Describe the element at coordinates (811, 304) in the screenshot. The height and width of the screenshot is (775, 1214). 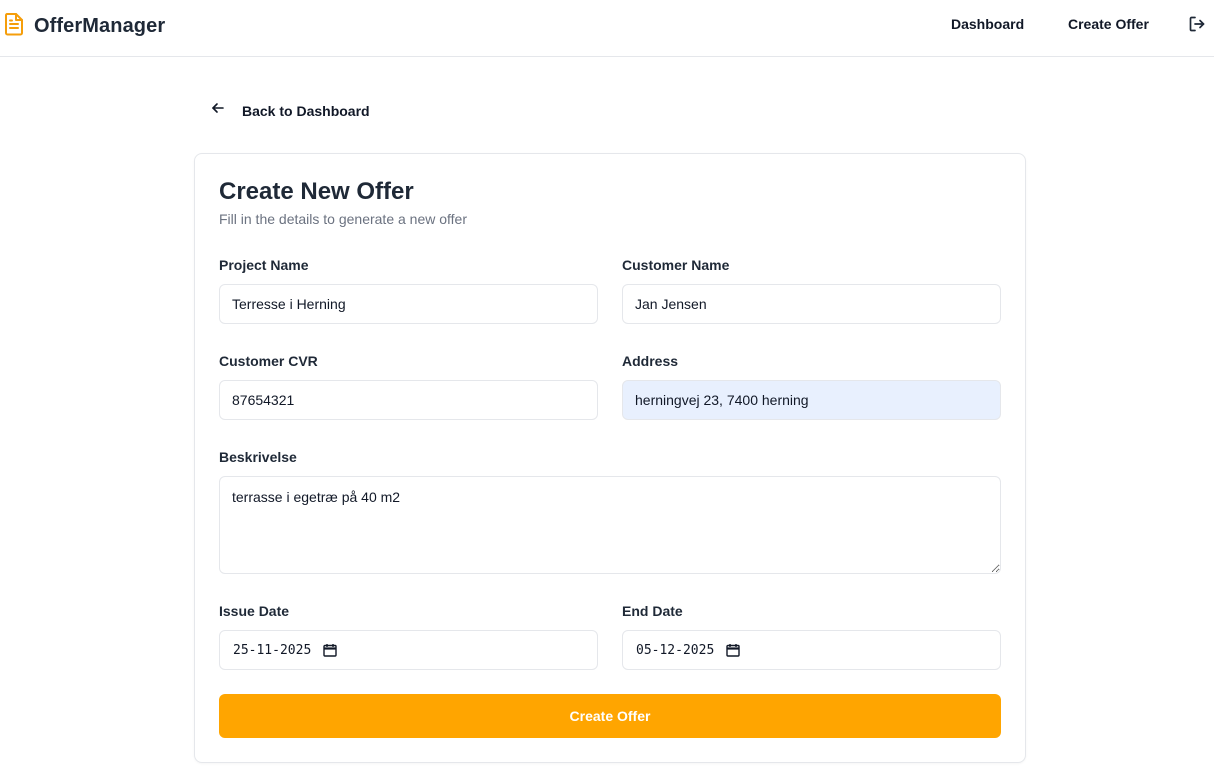
I see `customer-name-input` at that location.